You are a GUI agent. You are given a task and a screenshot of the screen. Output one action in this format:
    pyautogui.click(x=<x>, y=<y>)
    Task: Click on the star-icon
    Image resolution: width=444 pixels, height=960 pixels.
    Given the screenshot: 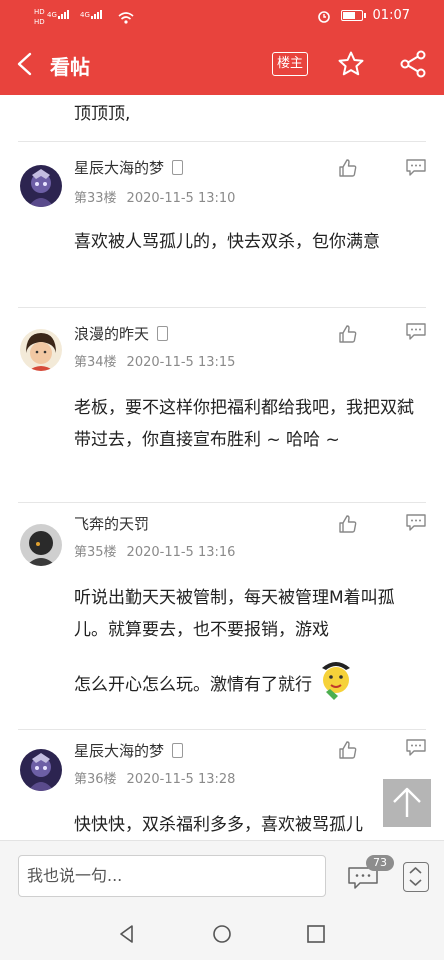 What is the action you would take?
    pyautogui.click(x=351, y=64)
    